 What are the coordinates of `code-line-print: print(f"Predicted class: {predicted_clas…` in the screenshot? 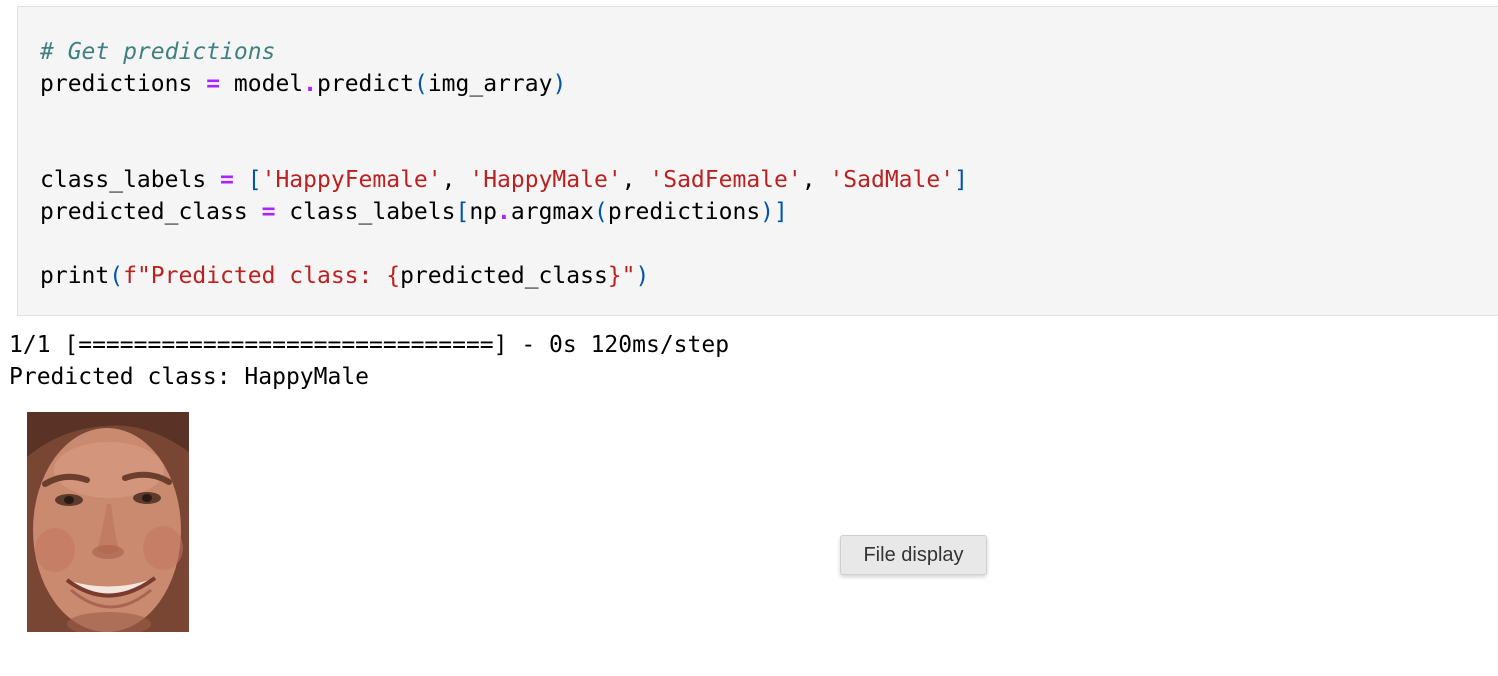 It's located at (344, 276).